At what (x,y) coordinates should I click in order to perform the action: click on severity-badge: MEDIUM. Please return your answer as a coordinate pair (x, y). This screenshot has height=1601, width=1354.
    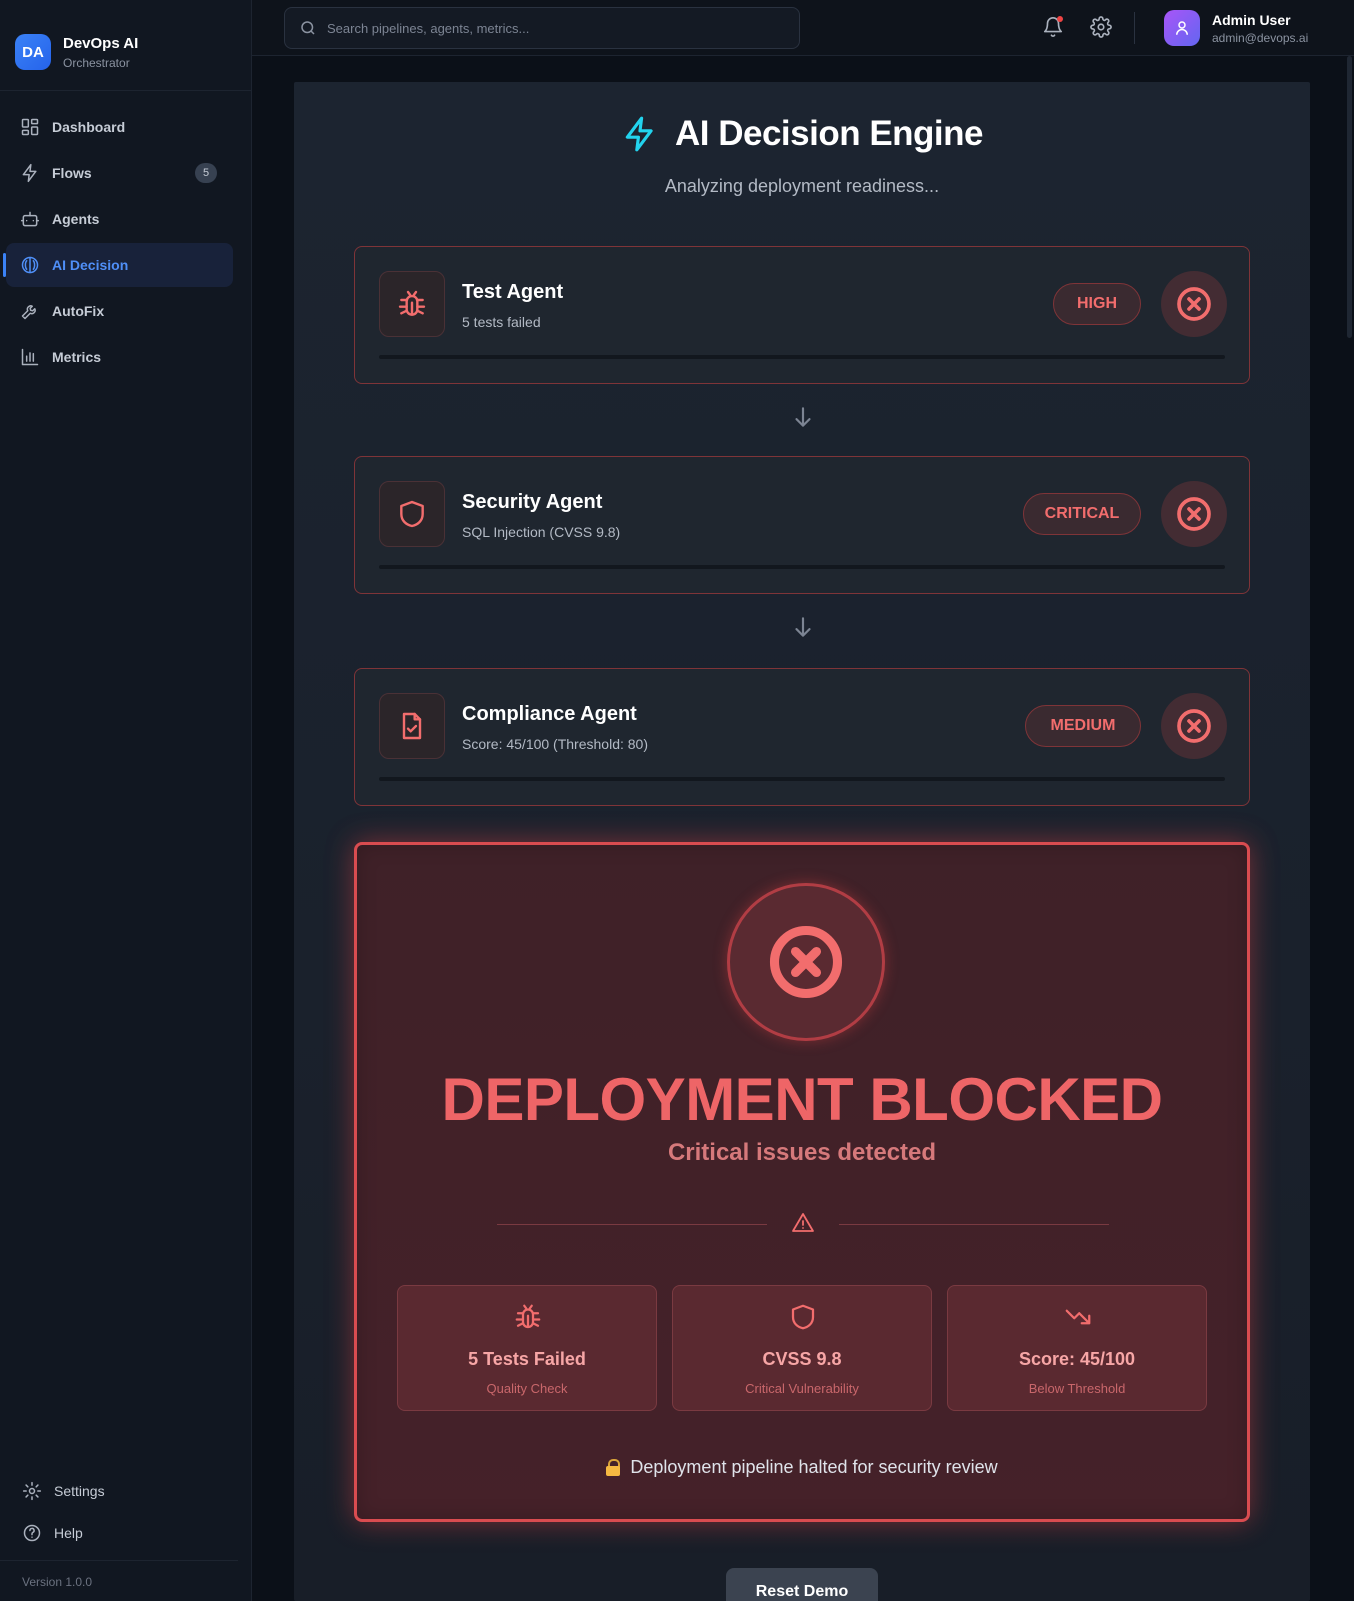
    Looking at the image, I should click on (1083, 726).